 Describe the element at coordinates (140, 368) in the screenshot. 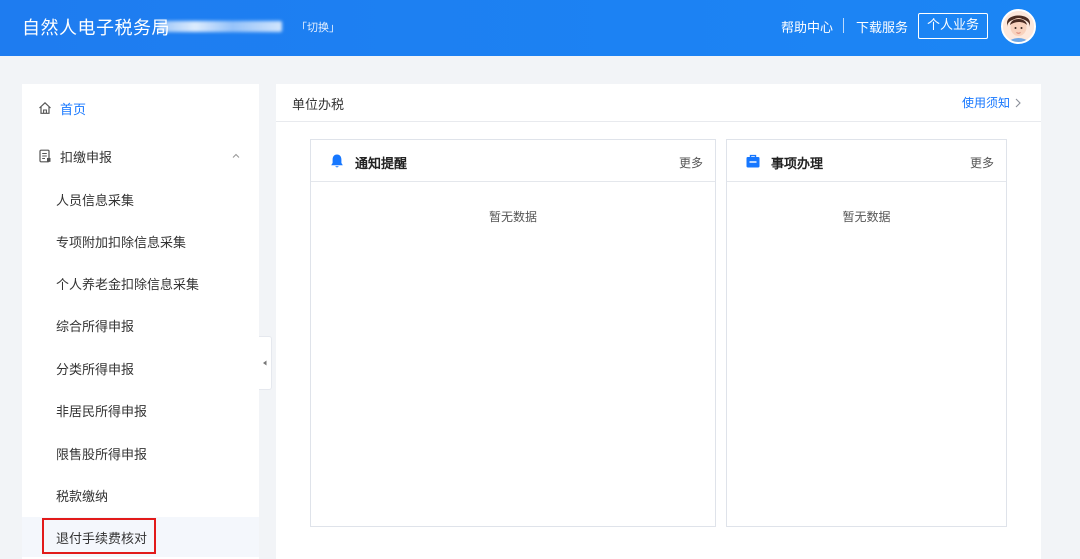

I see `sidebar-item-classified-income: 分类所得申报` at that location.